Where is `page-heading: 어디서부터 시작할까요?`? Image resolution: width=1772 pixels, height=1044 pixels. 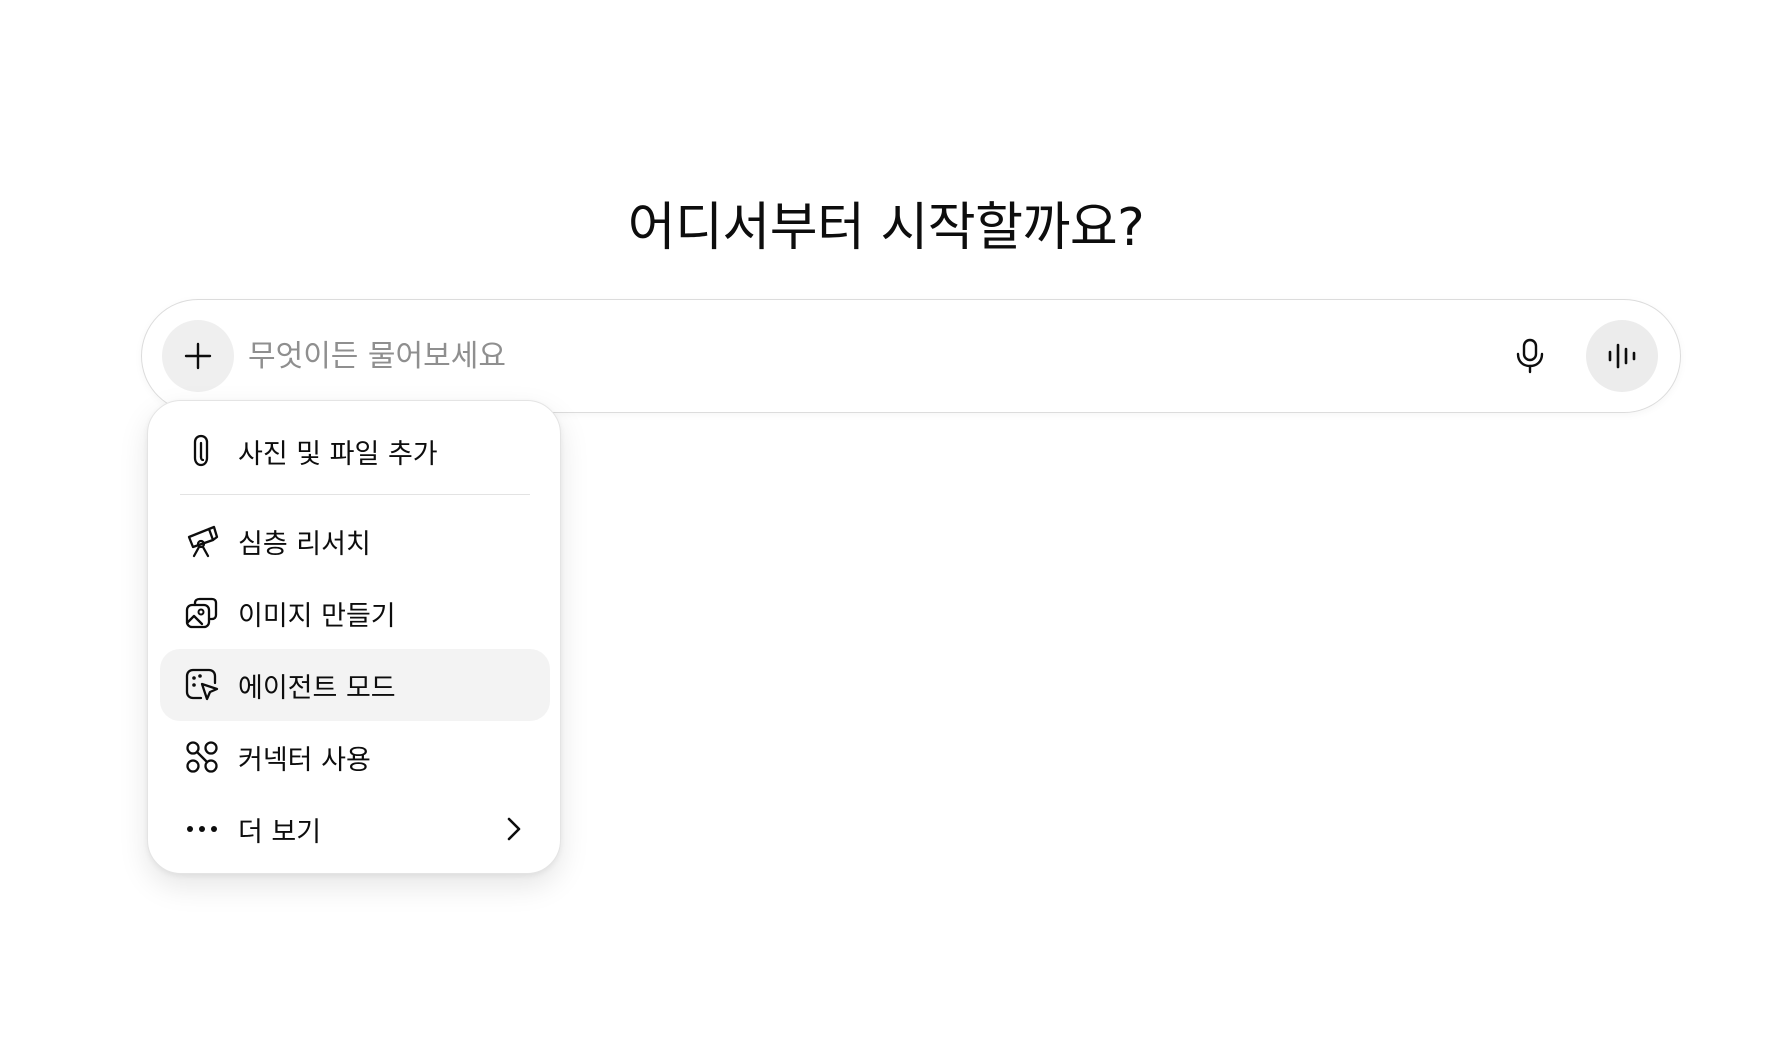
page-heading: 어디서부터 시작할까요? is located at coordinates (886, 227).